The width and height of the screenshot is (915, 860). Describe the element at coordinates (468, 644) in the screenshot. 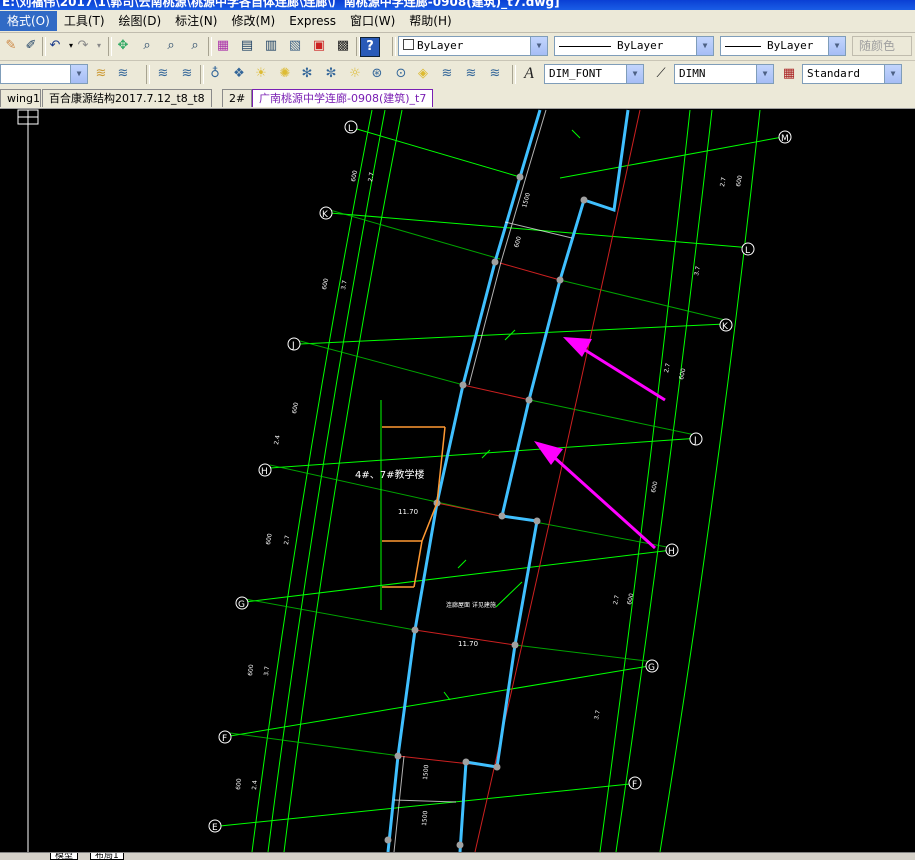

I see `elevation-label-2: 11.70` at that location.